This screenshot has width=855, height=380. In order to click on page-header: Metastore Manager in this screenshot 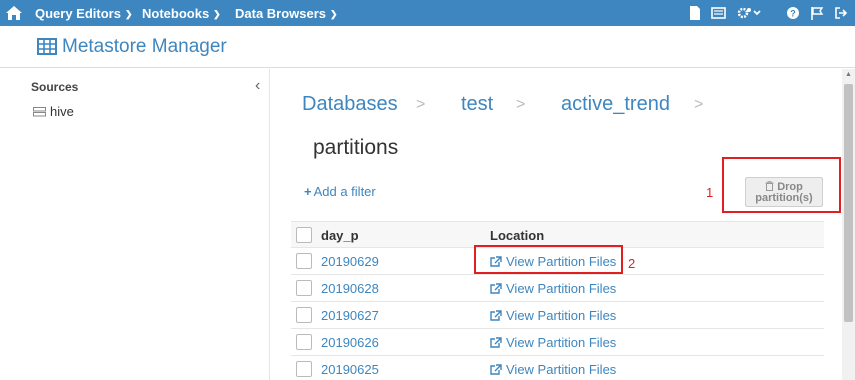, I will do `click(427, 47)`.